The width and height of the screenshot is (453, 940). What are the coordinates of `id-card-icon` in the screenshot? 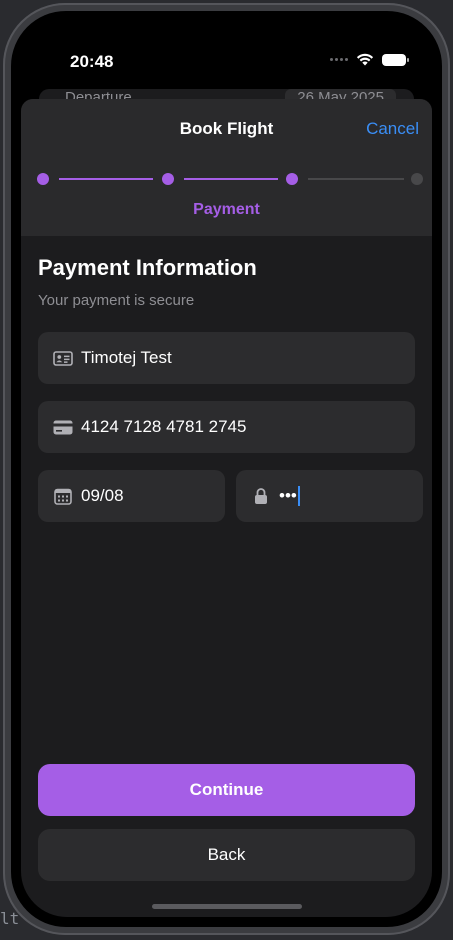 It's located at (63, 358).